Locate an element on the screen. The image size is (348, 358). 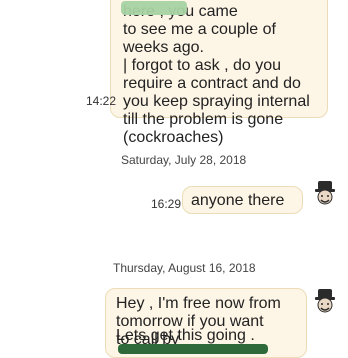
message-text-continued: Lets get this going . is located at coordinates (185, 335).